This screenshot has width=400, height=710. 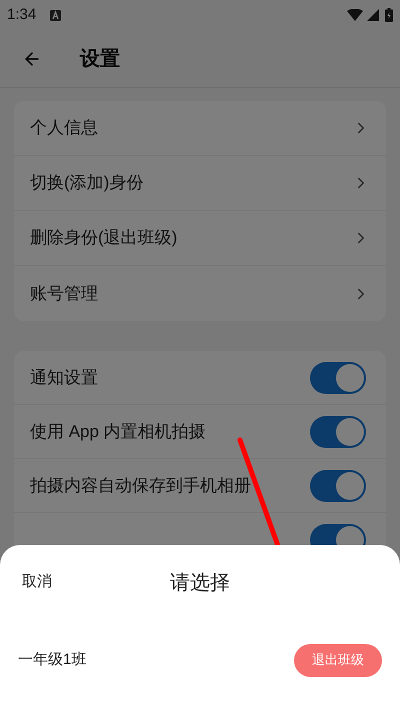 What do you see at coordinates (200, 128) in the screenshot?
I see `settings-item: 个人信息` at bounding box center [200, 128].